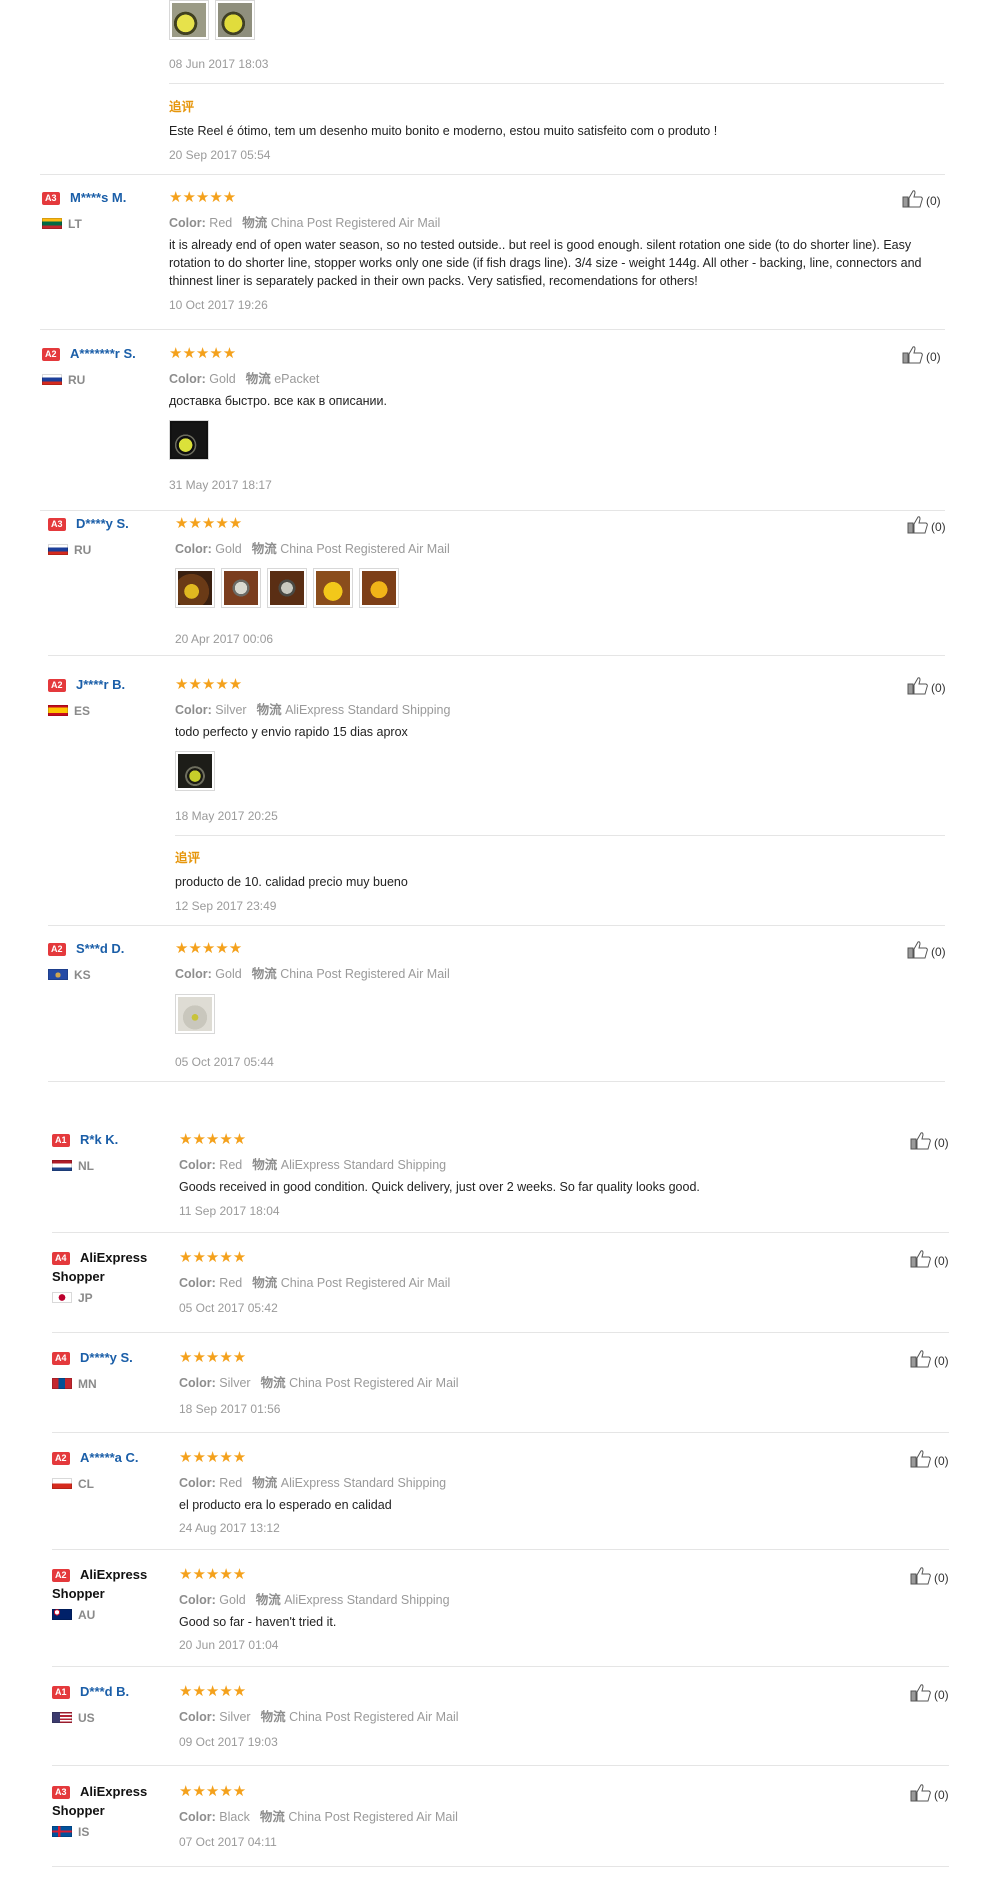 The height and width of the screenshot is (1891, 1000). Describe the element at coordinates (291, 882) in the screenshot. I see `additional-feedback-text: producto de 10. calidad precio muy bueno` at that location.